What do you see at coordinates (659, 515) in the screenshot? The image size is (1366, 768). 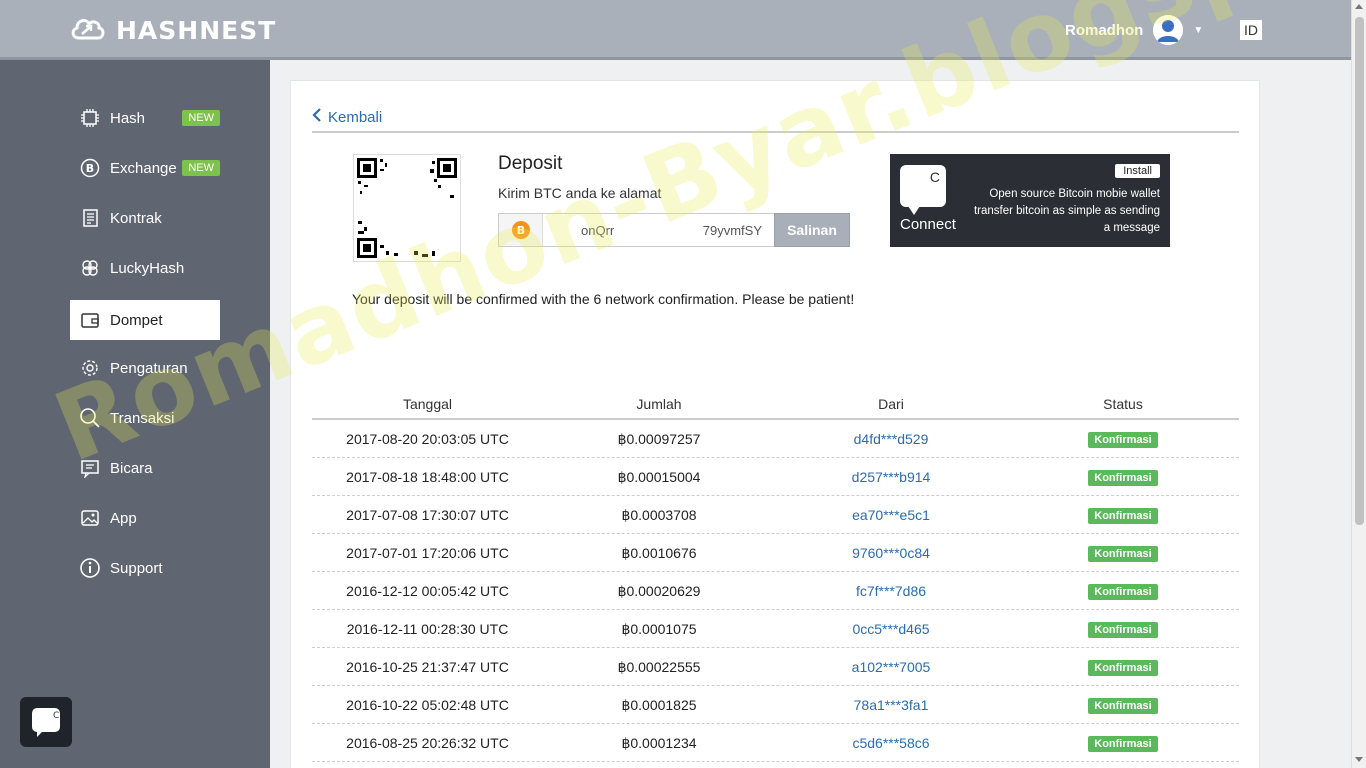 I see `row-amount: ฿0.0003708` at bounding box center [659, 515].